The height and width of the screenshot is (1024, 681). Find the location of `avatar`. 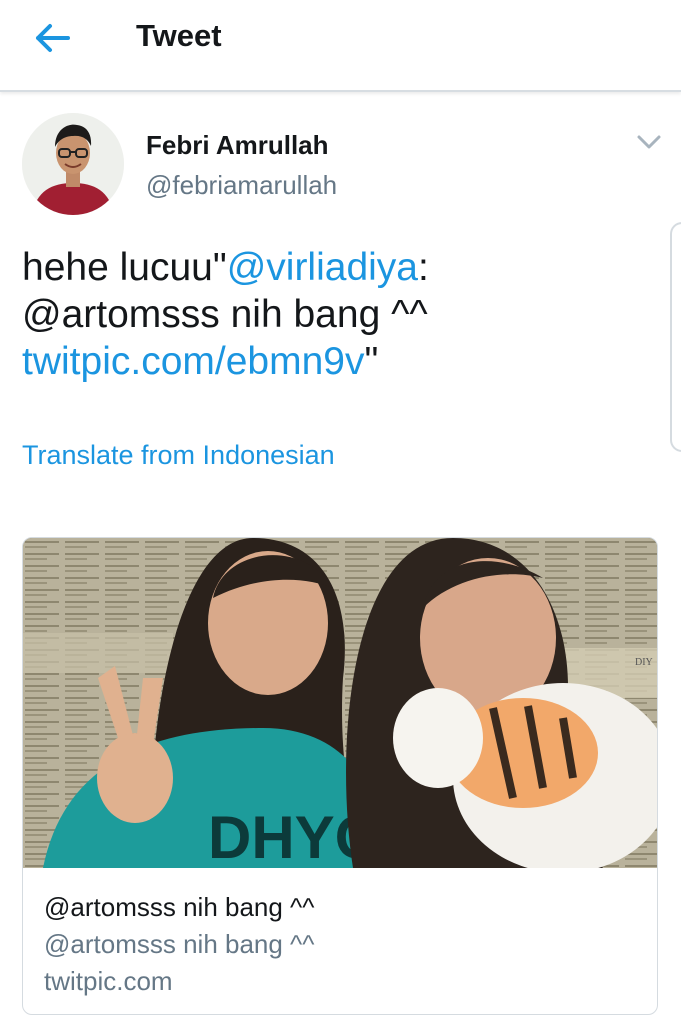

avatar is located at coordinates (73, 164).